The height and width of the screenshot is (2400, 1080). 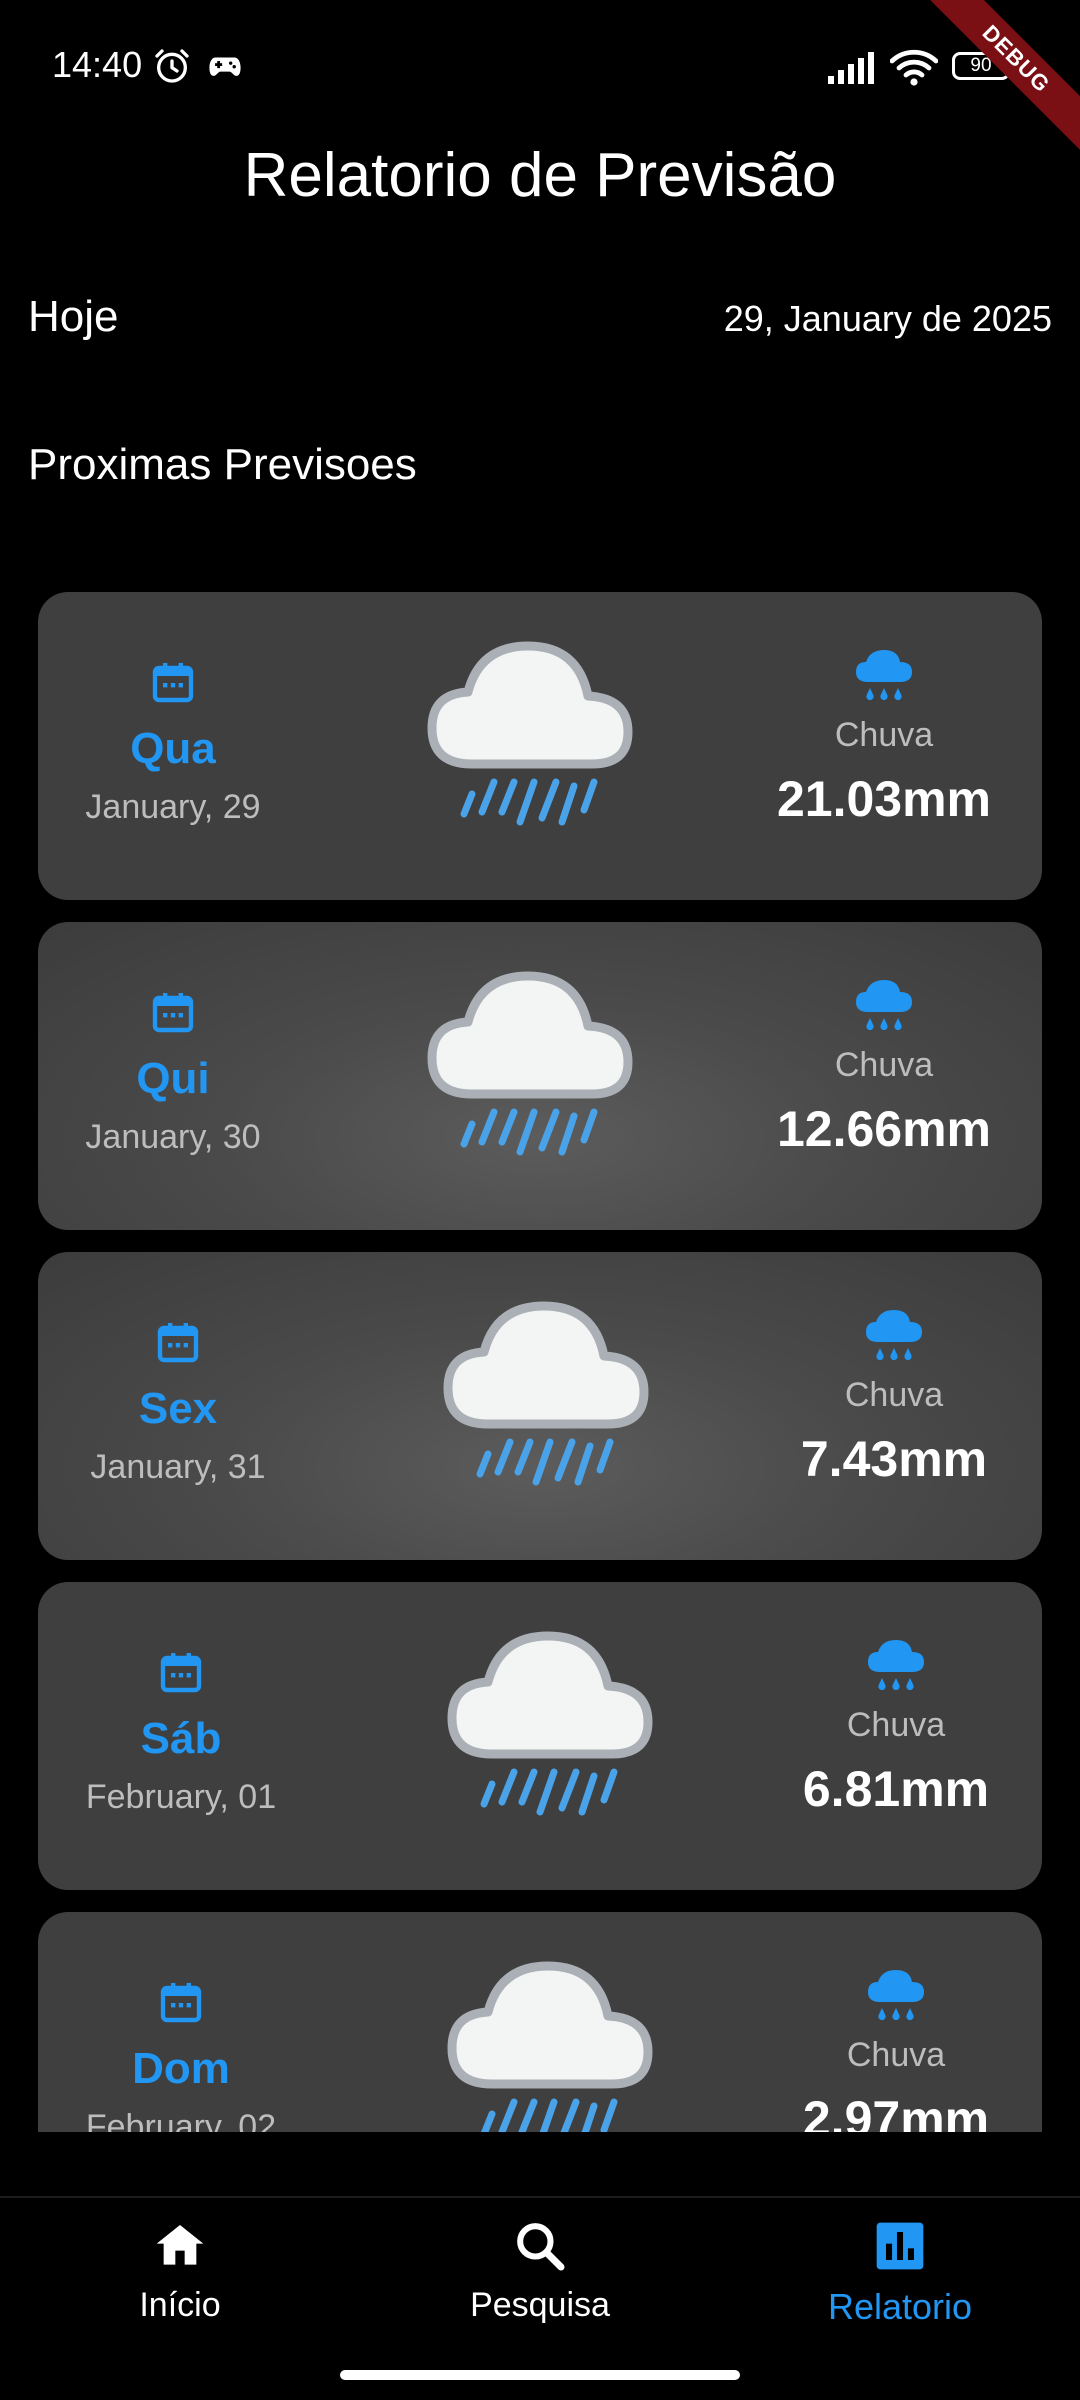 What do you see at coordinates (540, 2305) in the screenshot?
I see `nav-label-pesquisa: Pesquisa` at bounding box center [540, 2305].